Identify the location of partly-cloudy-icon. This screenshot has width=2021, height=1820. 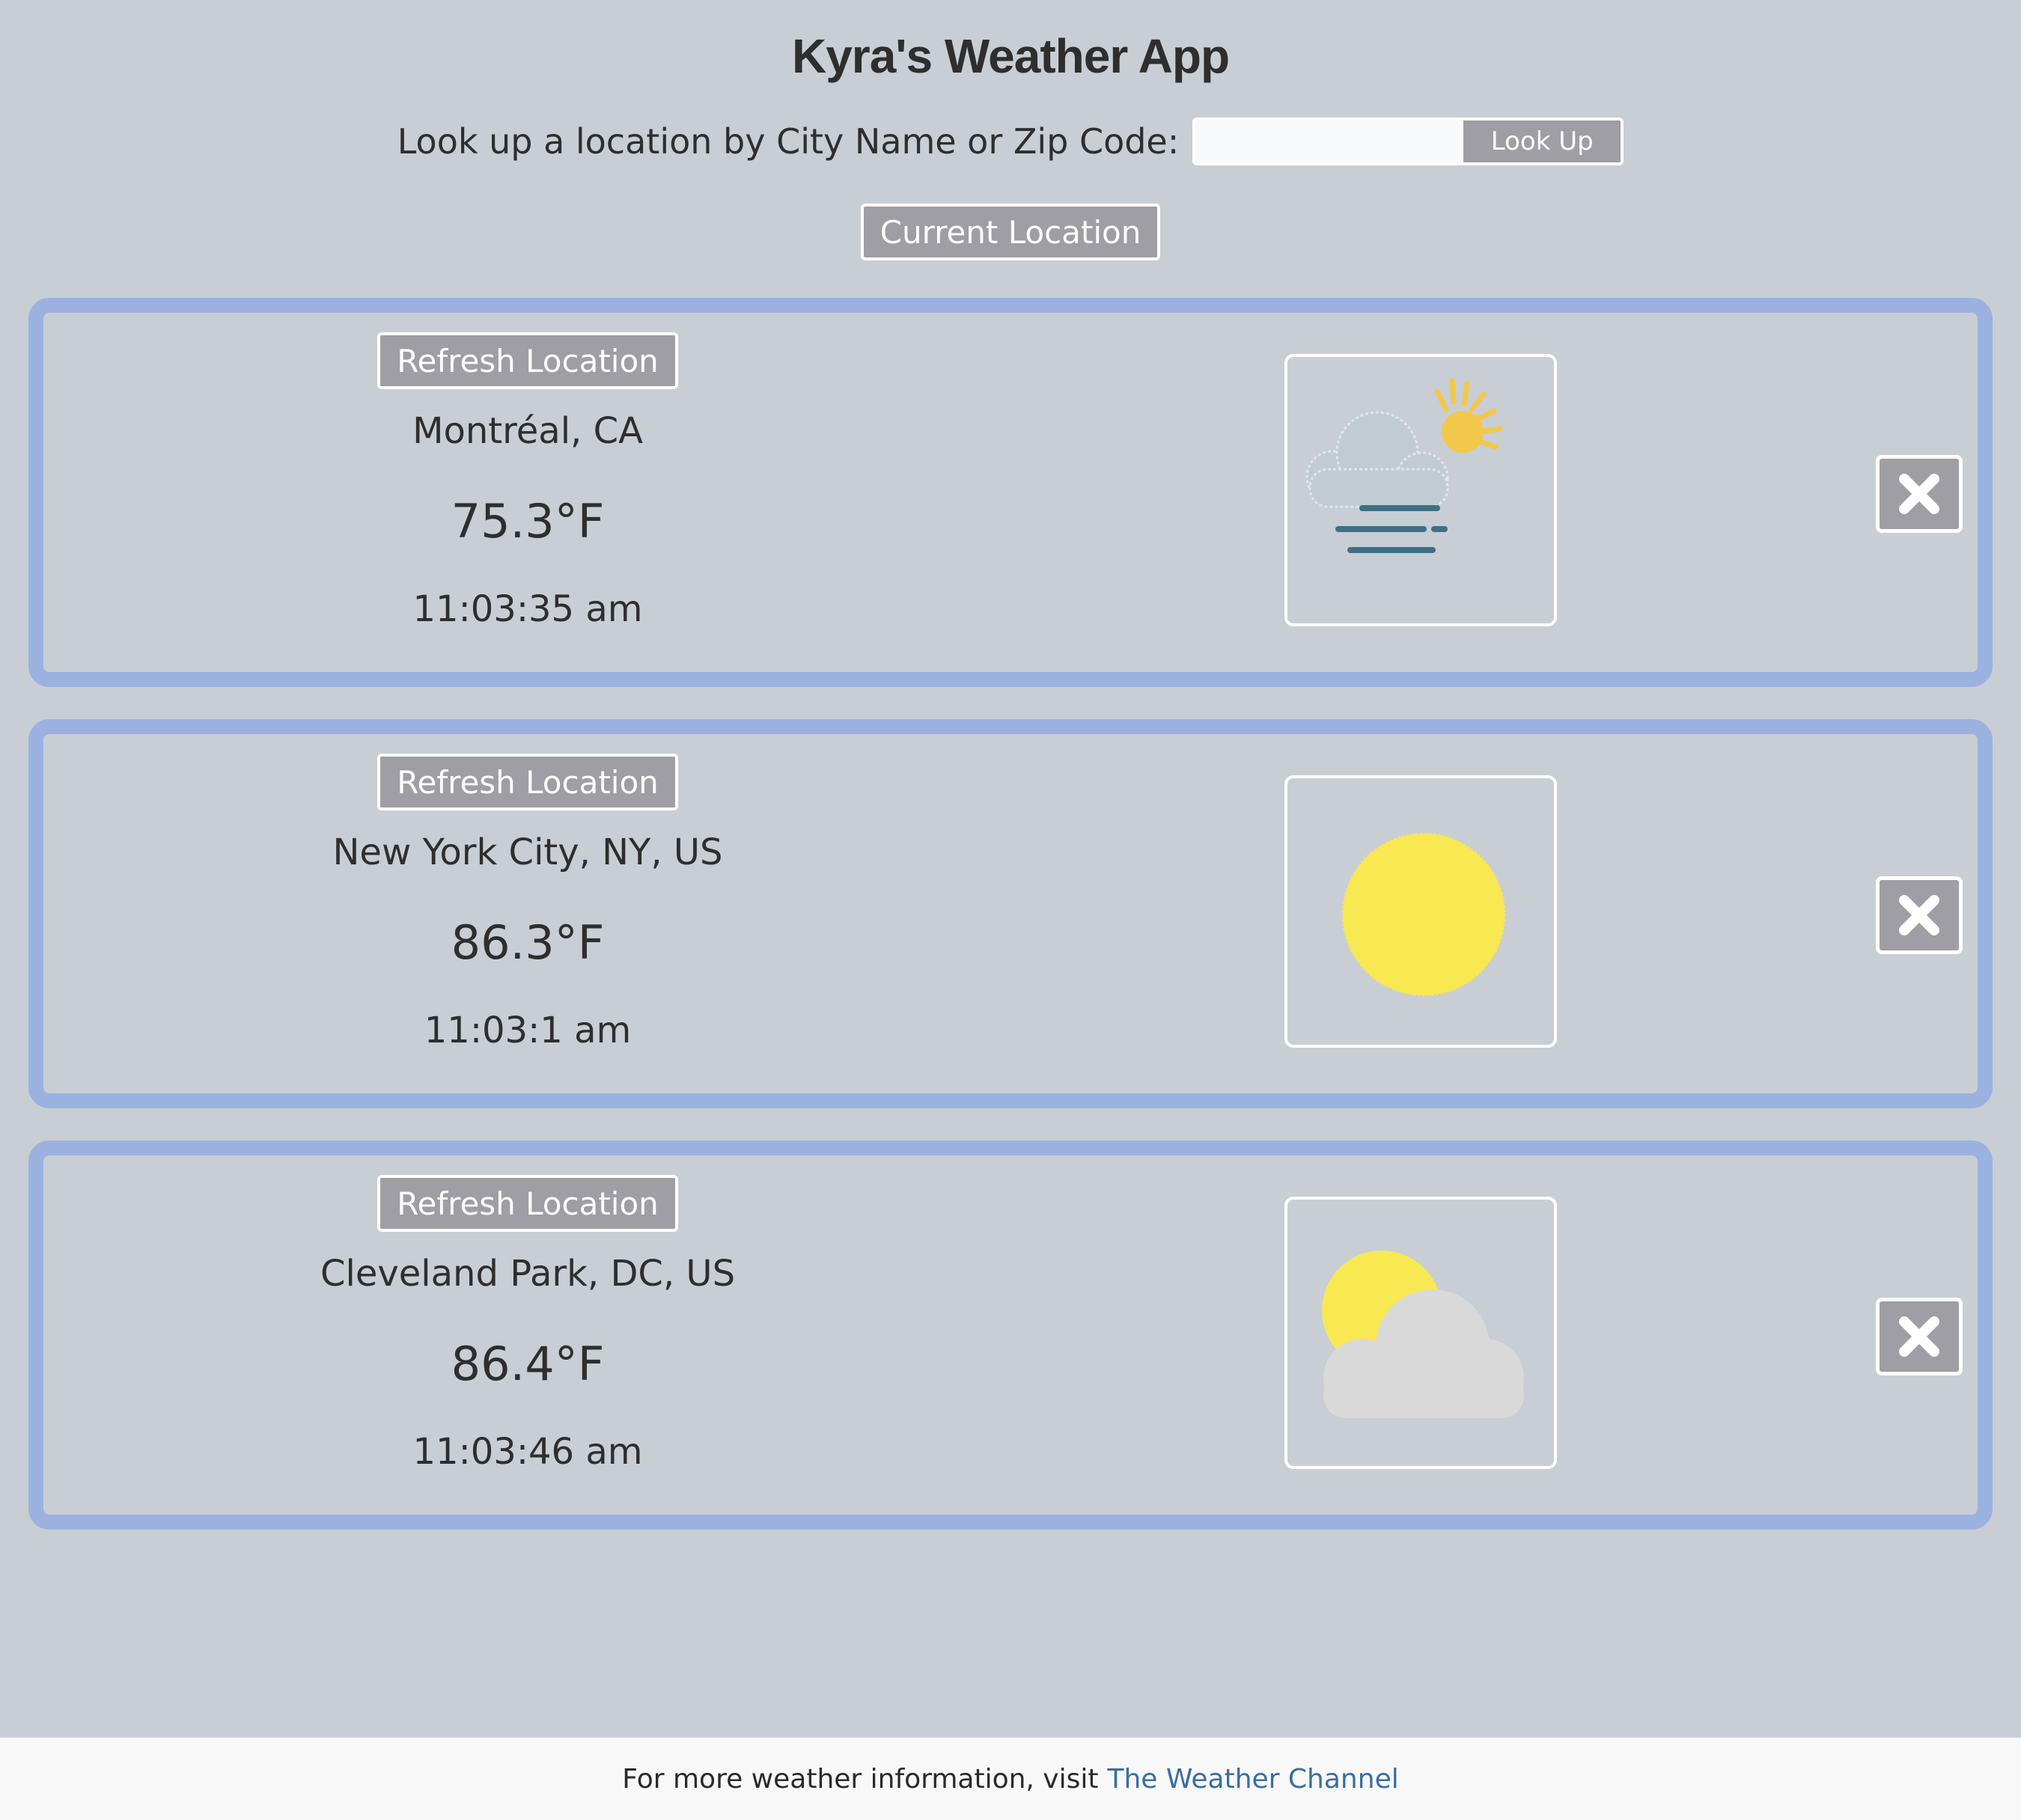
(1423, 1334).